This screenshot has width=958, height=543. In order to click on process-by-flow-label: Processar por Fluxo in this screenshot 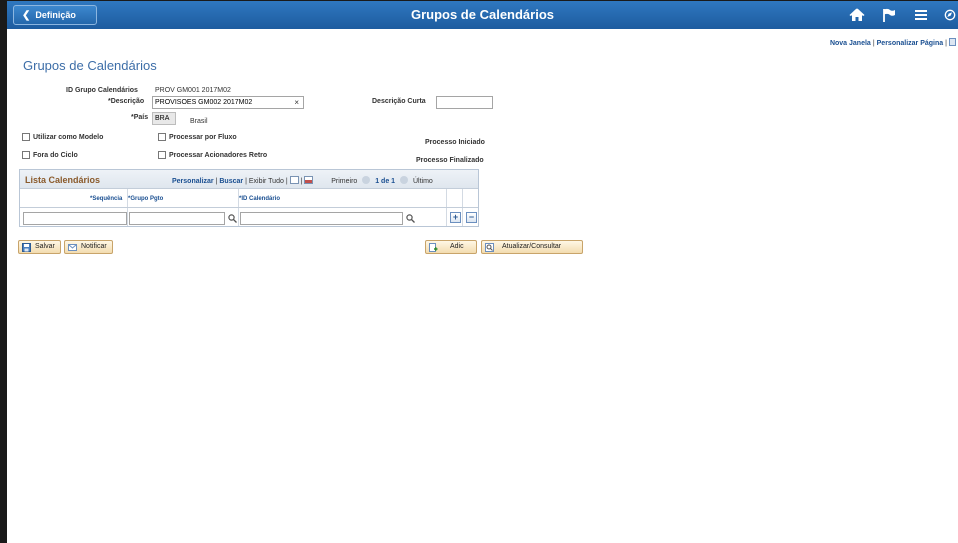, I will do `click(203, 137)`.